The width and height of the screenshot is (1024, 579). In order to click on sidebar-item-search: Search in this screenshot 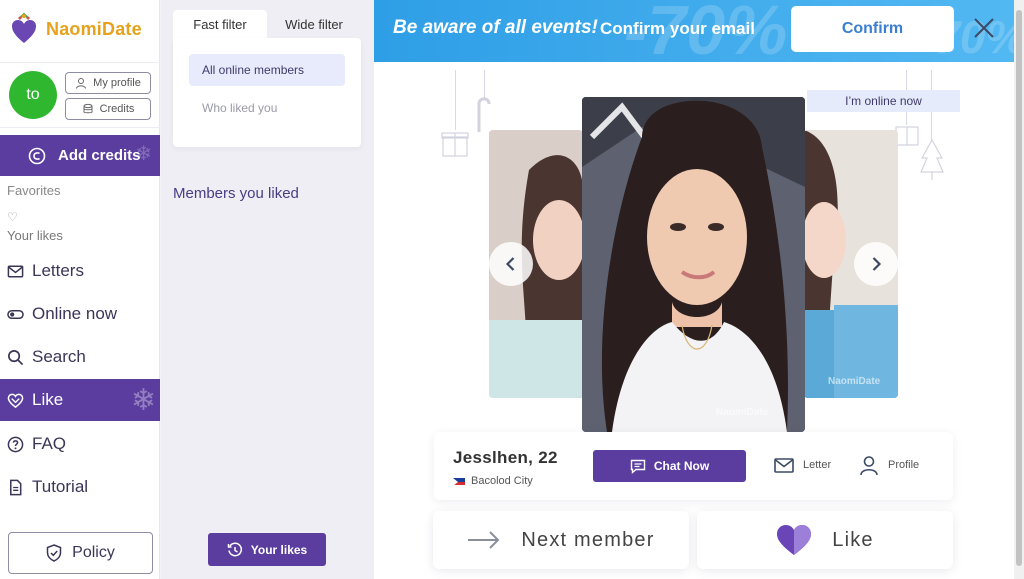, I will do `click(80, 357)`.